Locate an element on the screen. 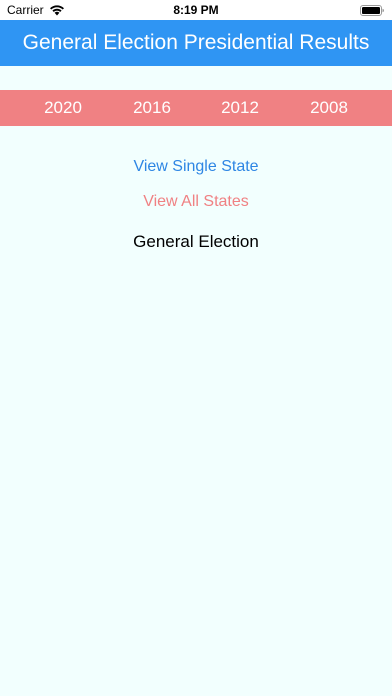  section-label: General Election is located at coordinates (196, 241).